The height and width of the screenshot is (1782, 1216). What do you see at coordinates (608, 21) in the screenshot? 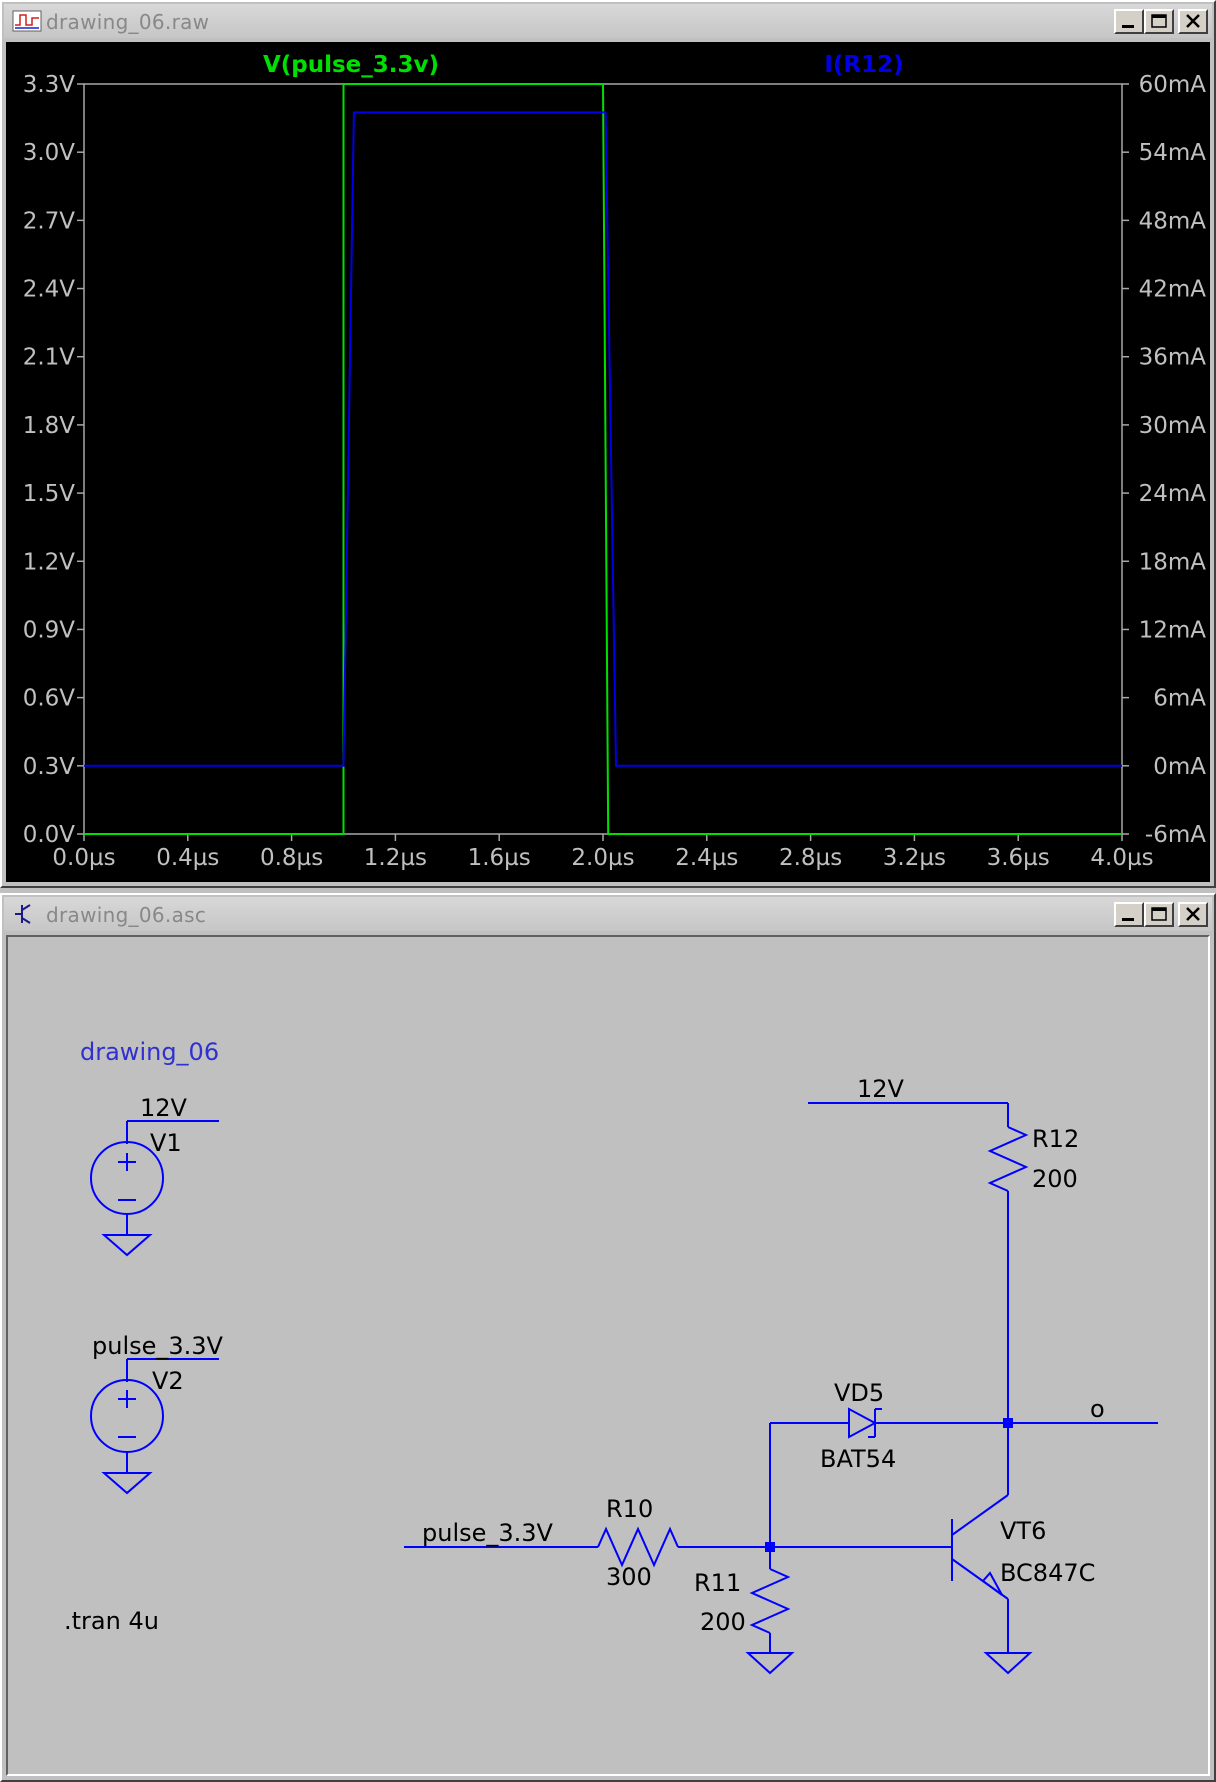
I see `waveform-titlebar: drawing_06.raw` at bounding box center [608, 21].